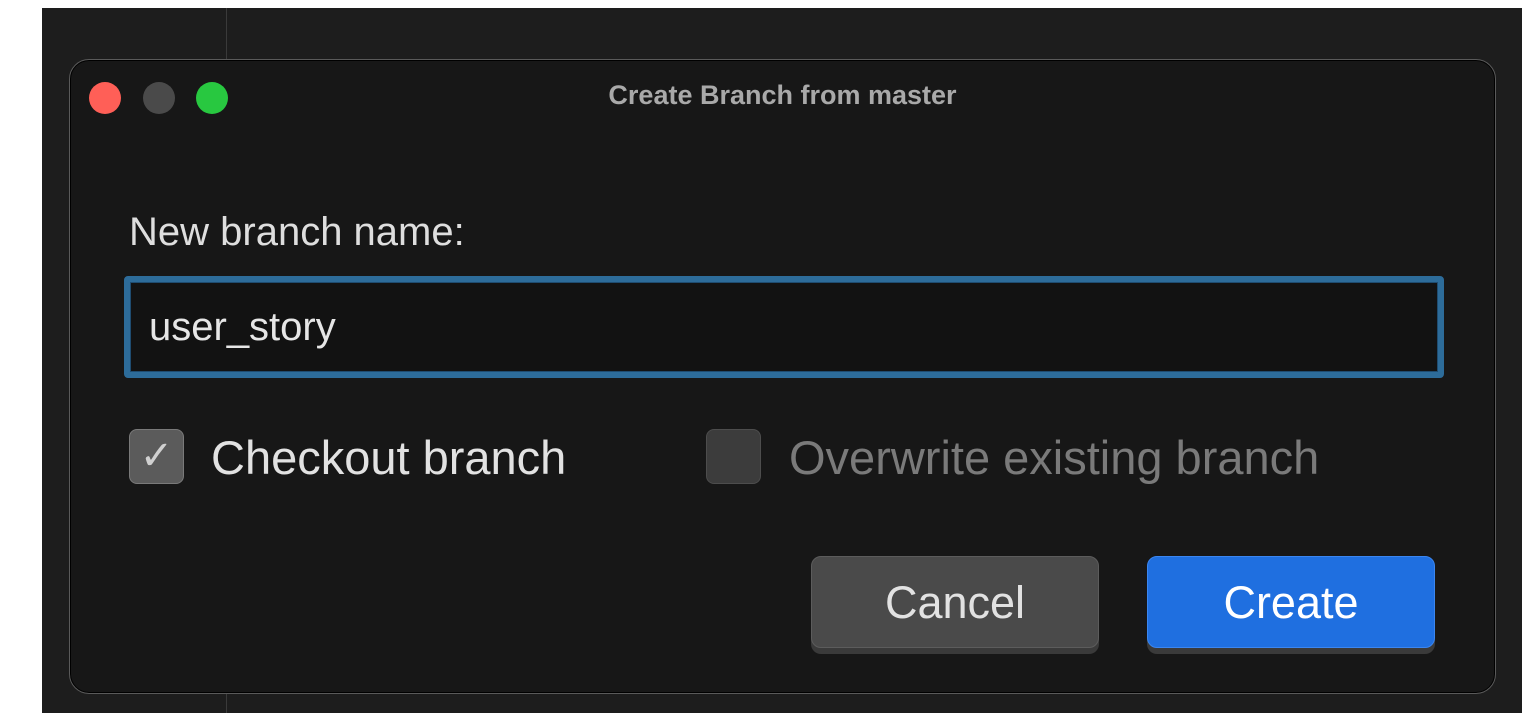 This screenshot has width=1537, height=713. What do you see at coordinates (1291, 602) in the screenshot?
I see `create-button: Create` at bounding box center [1291, 602].